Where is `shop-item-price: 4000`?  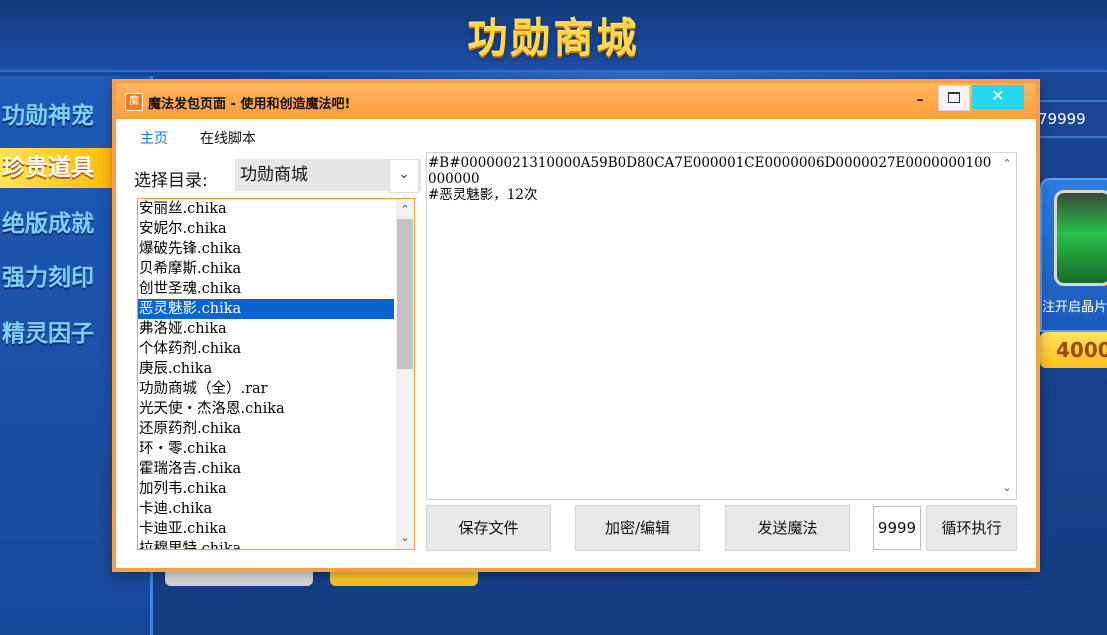 shop-item-price: 4000 is located at coordinates (1073, 350).